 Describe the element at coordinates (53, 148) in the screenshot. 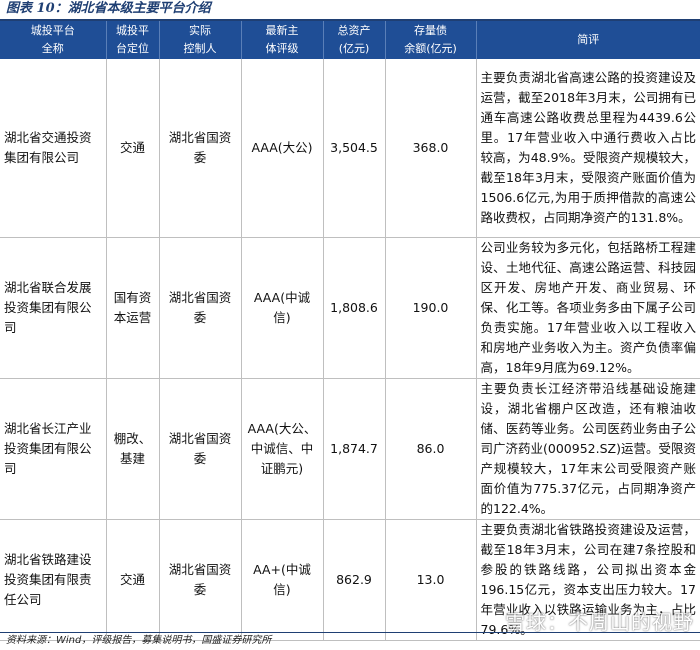

I see `platform-name: 湖北省交通投资集团有限公司` at that location.